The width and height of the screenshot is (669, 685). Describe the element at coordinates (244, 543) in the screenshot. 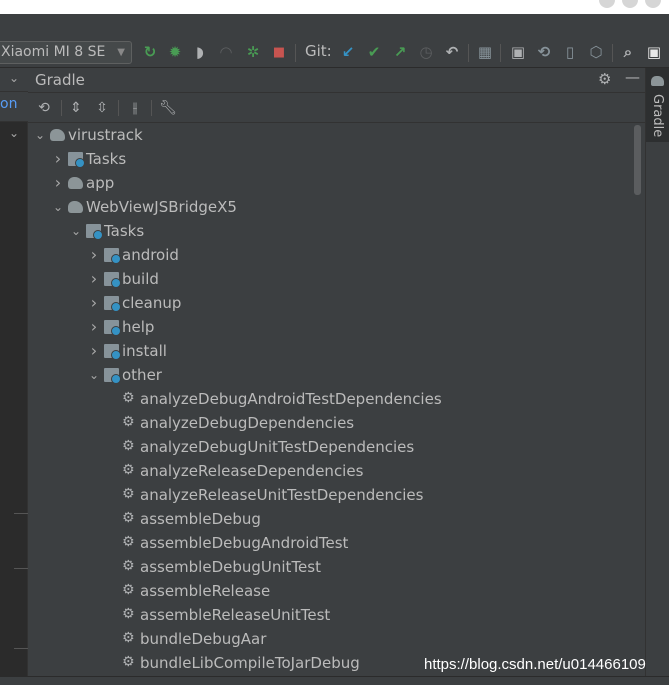

I see `tree-item-label: assembleDebugAndroidTest` at that location.